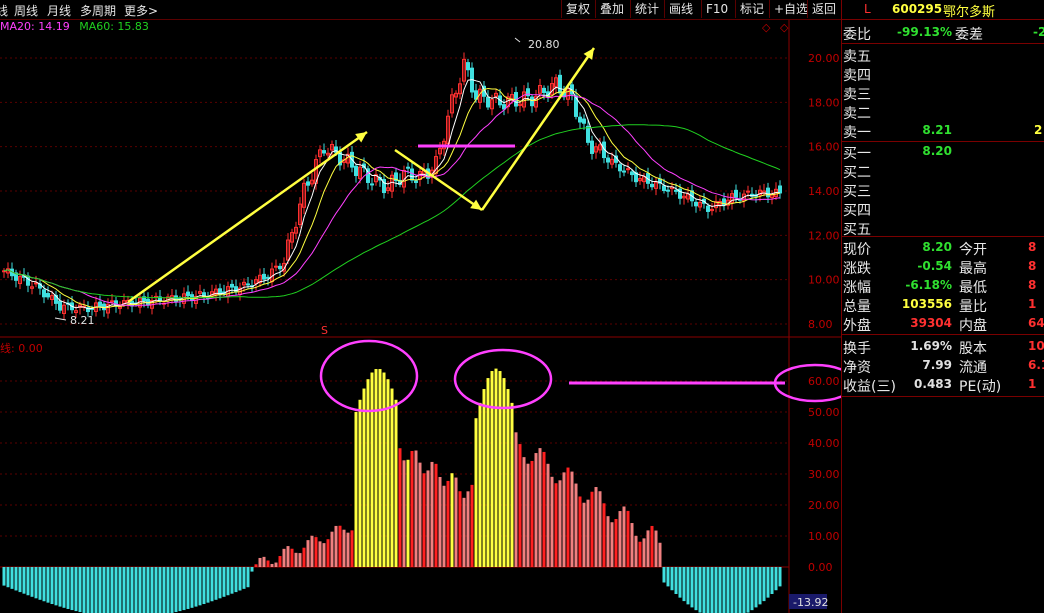 Image resolution: width=1044 pixels, height=613 pixels. What do you see at coordinates (716, 9) in the screenshot?
I see `toolbar-button-f10: F10` at bounding box center [716, 9].